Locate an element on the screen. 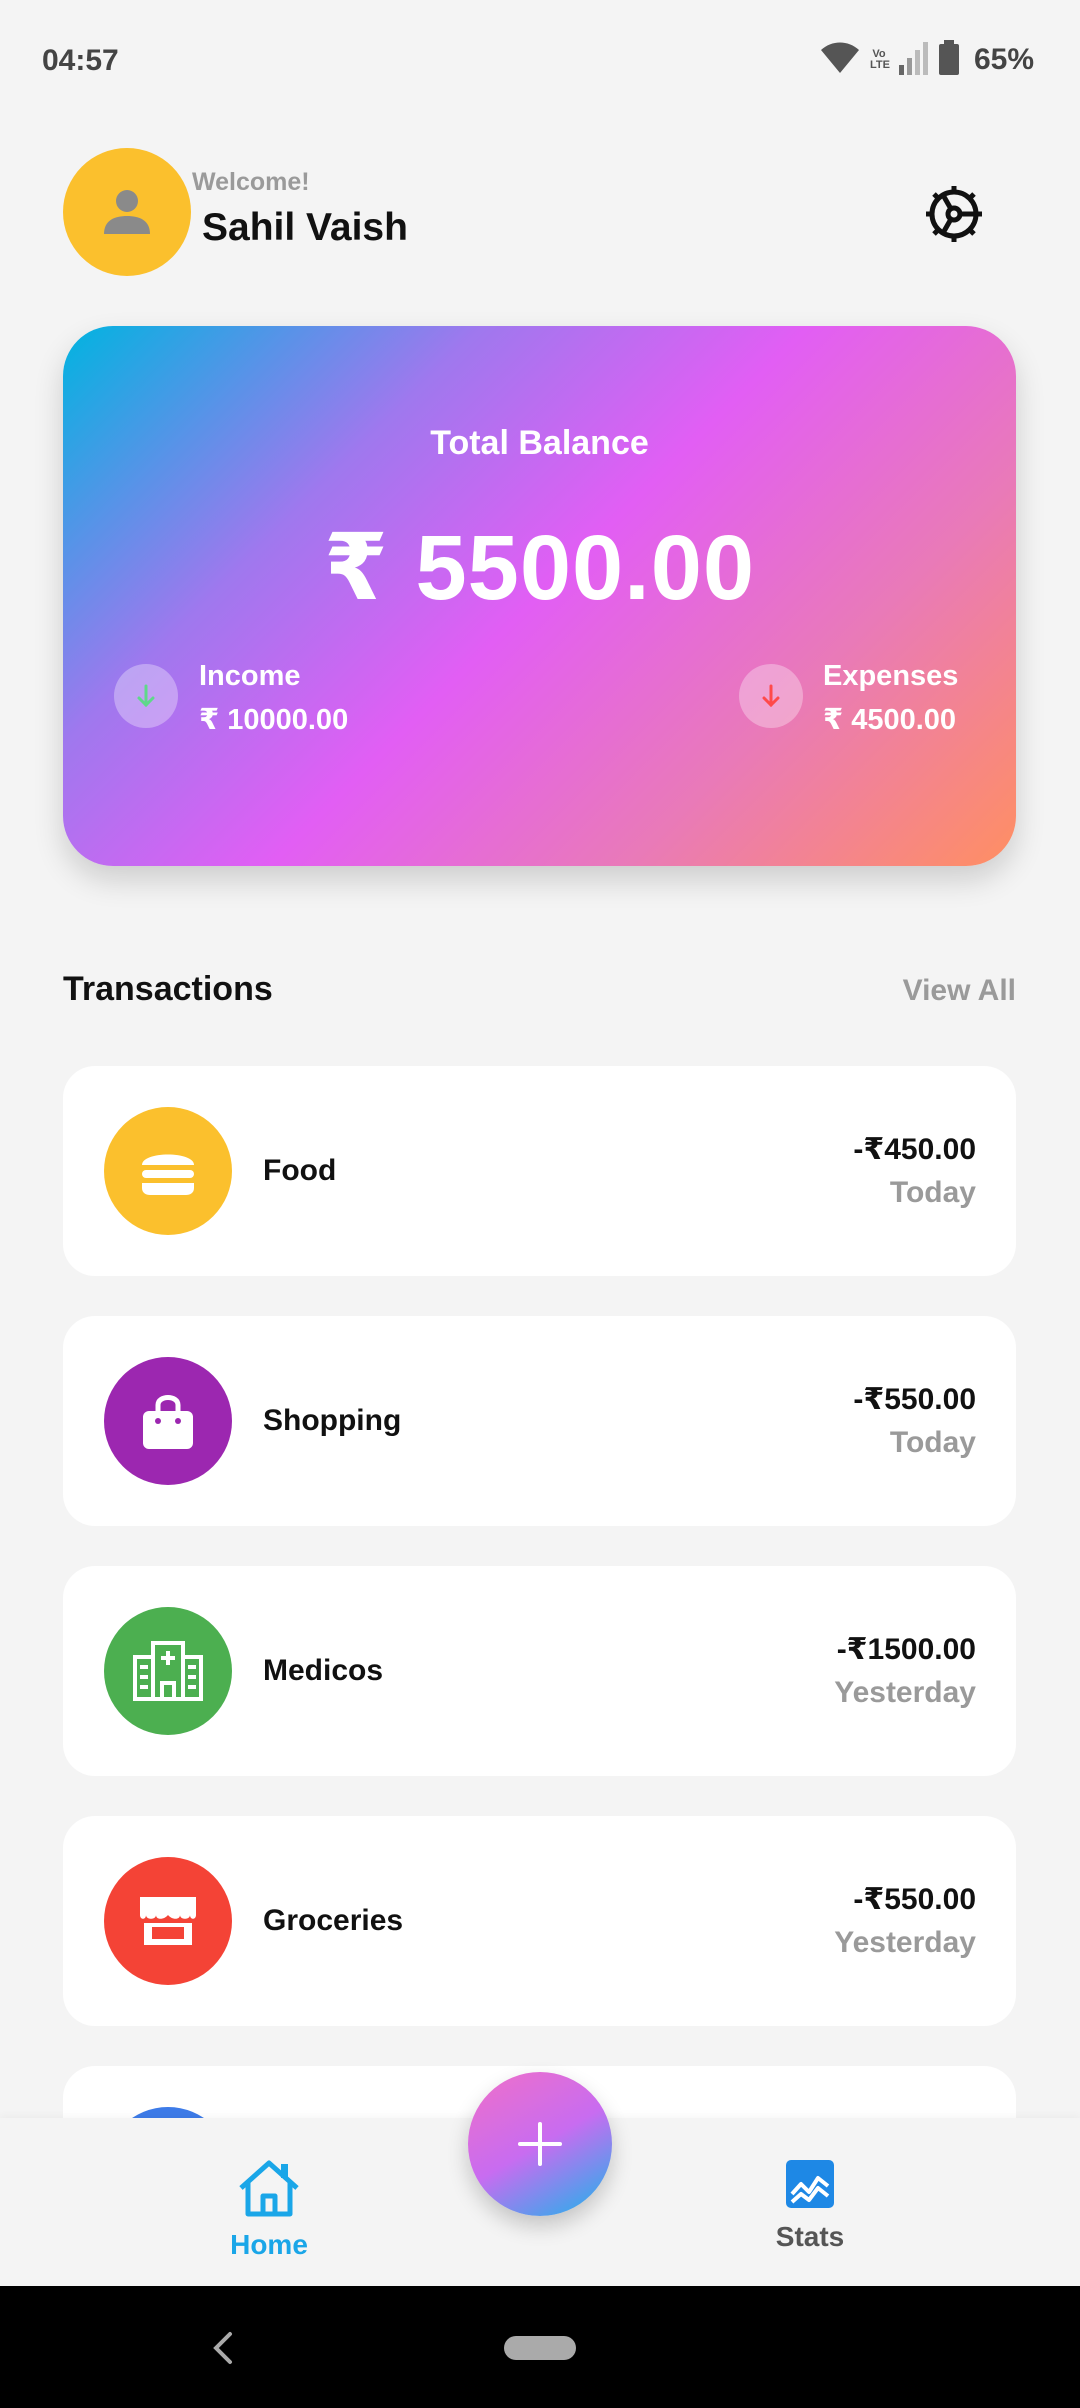 This screenshot has width=1080, height=2408. add-transaction-button is located at coordinates (540, 2144).